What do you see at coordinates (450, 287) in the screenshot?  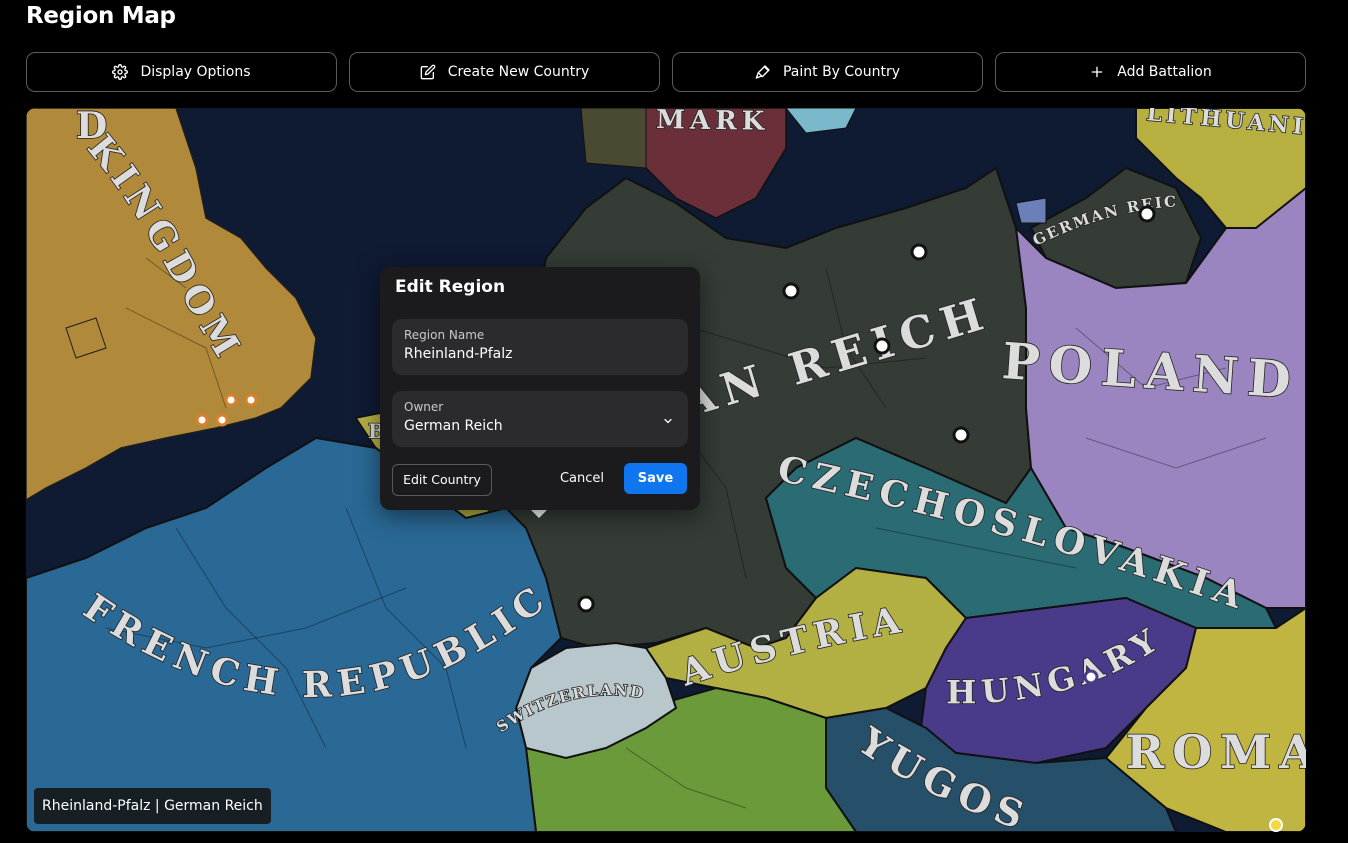 I see `dialog-title: Edit Region` at bounding box center [450, 287].